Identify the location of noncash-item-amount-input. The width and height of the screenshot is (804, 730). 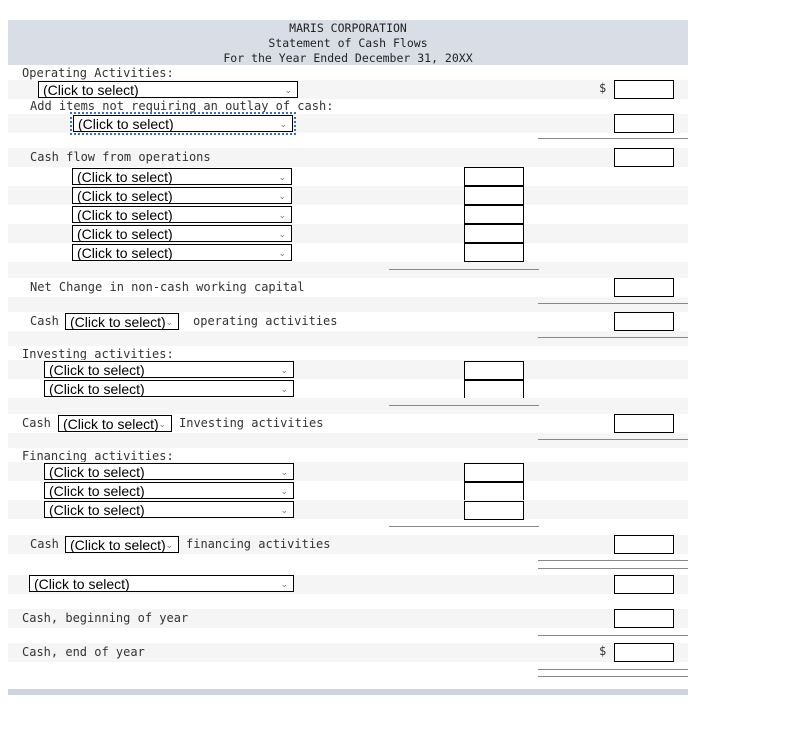
(644, 123).